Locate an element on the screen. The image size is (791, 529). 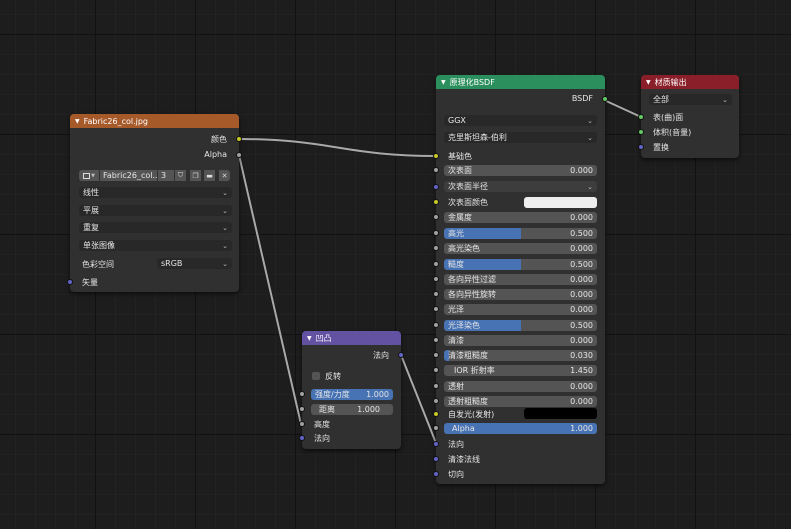
height-socket is located at coordinates (302, 424).